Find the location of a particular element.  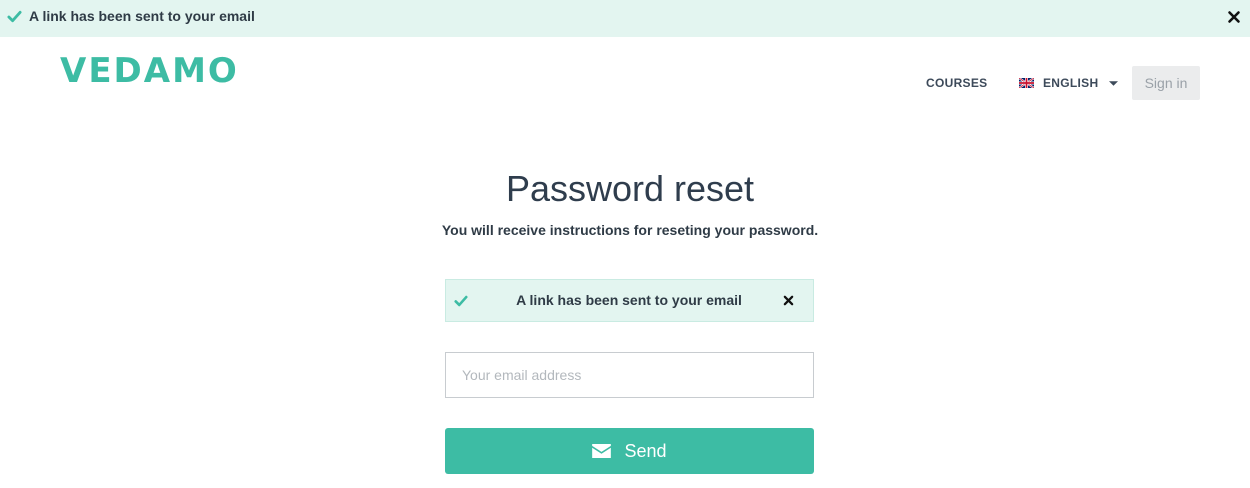

top-notification-bar: A link has been sent to your email is located at coordinates (625, 18).